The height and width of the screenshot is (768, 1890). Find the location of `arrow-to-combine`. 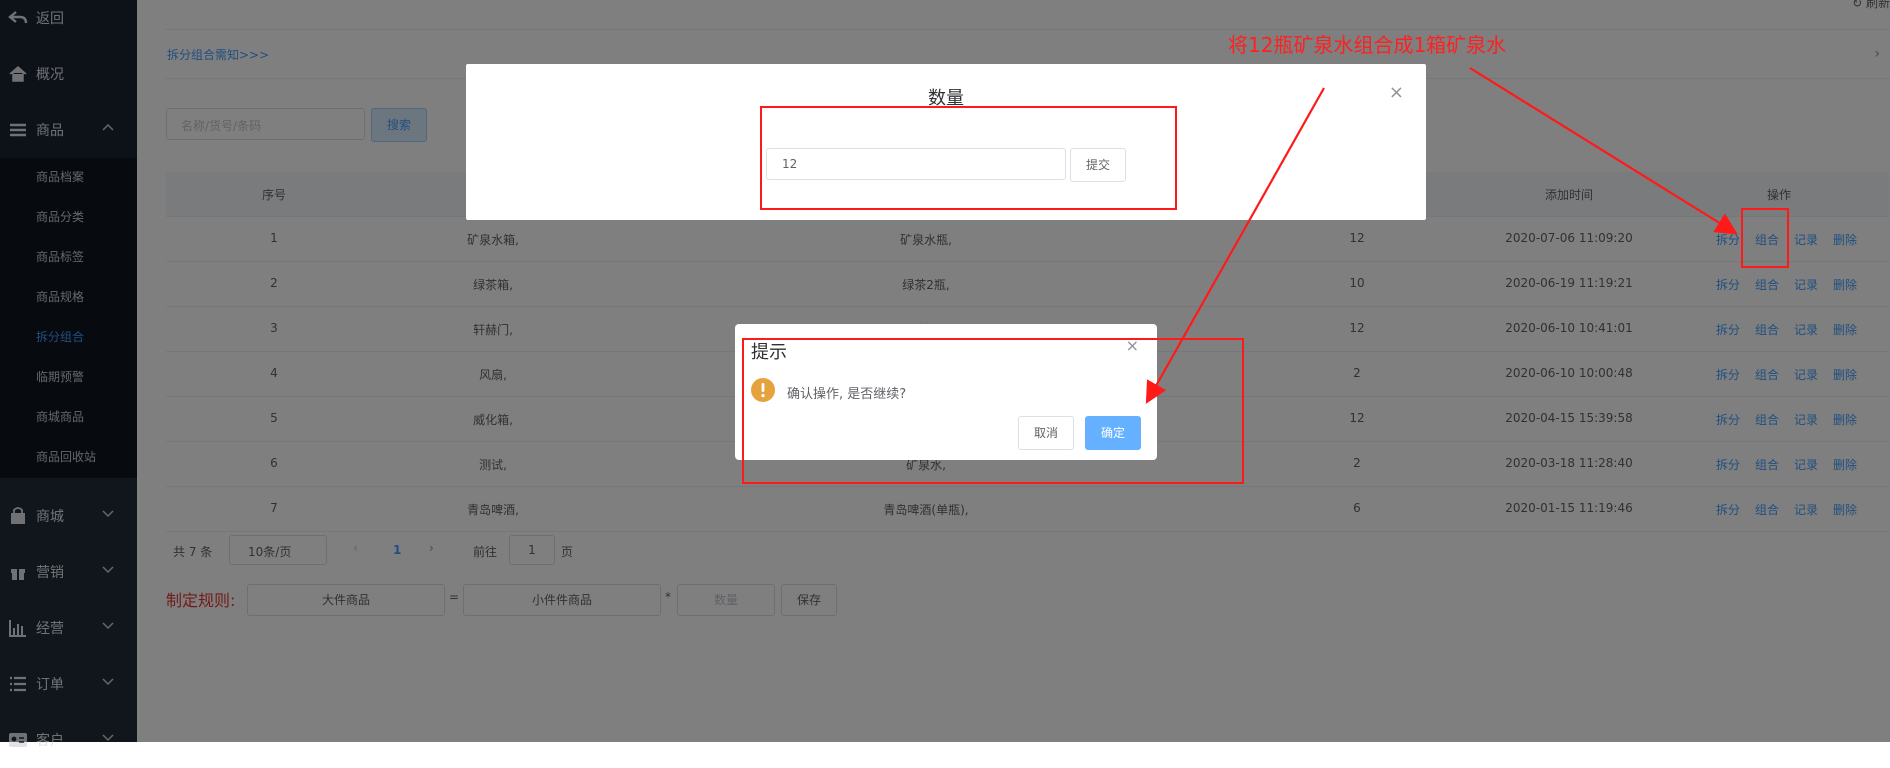

arrow-to-combine is located at coordinates (1603, 151).